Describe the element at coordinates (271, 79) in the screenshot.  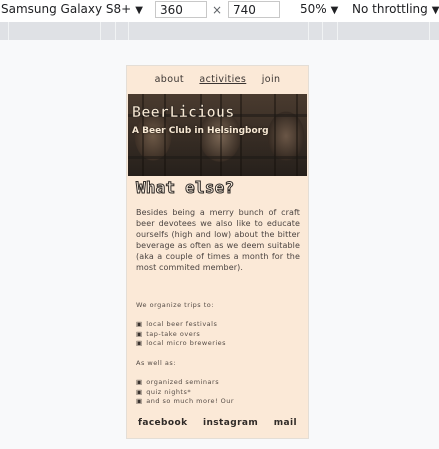
I see `nav-link-join: join` at that location.